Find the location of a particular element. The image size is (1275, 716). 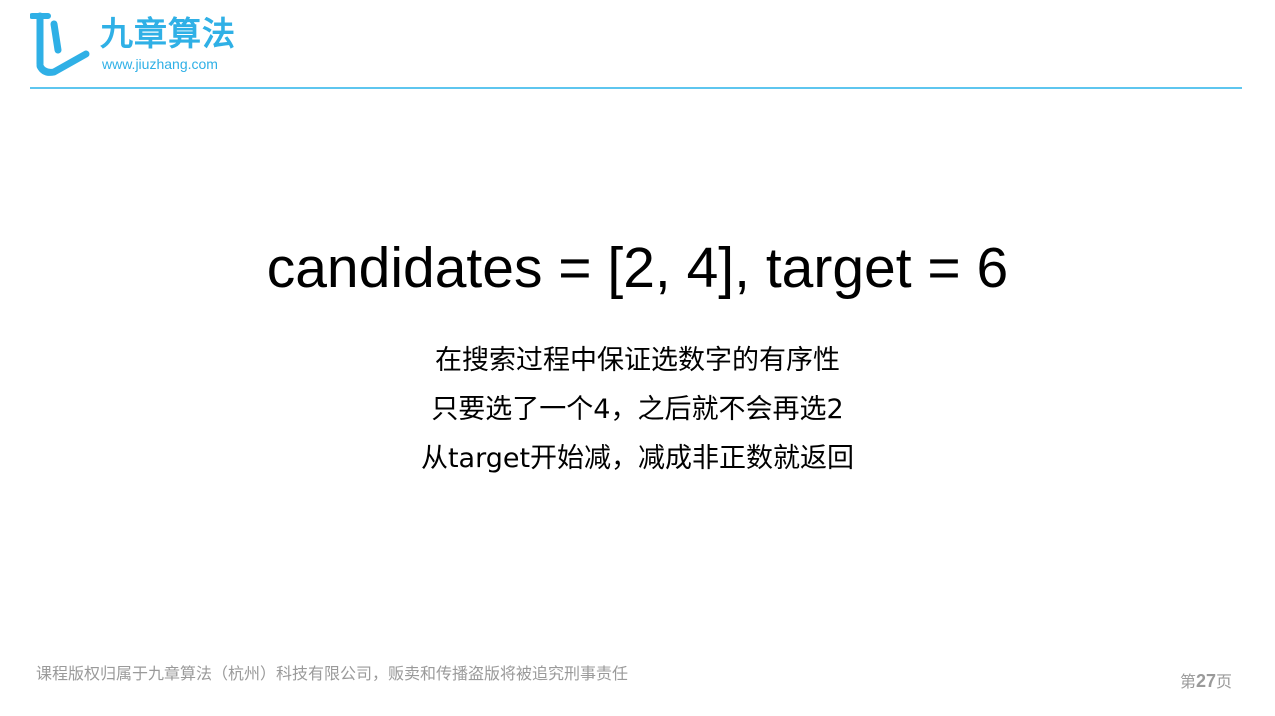

slide-title: candidates = [2, 4], target = 6 is located at coordinates (637, 268).